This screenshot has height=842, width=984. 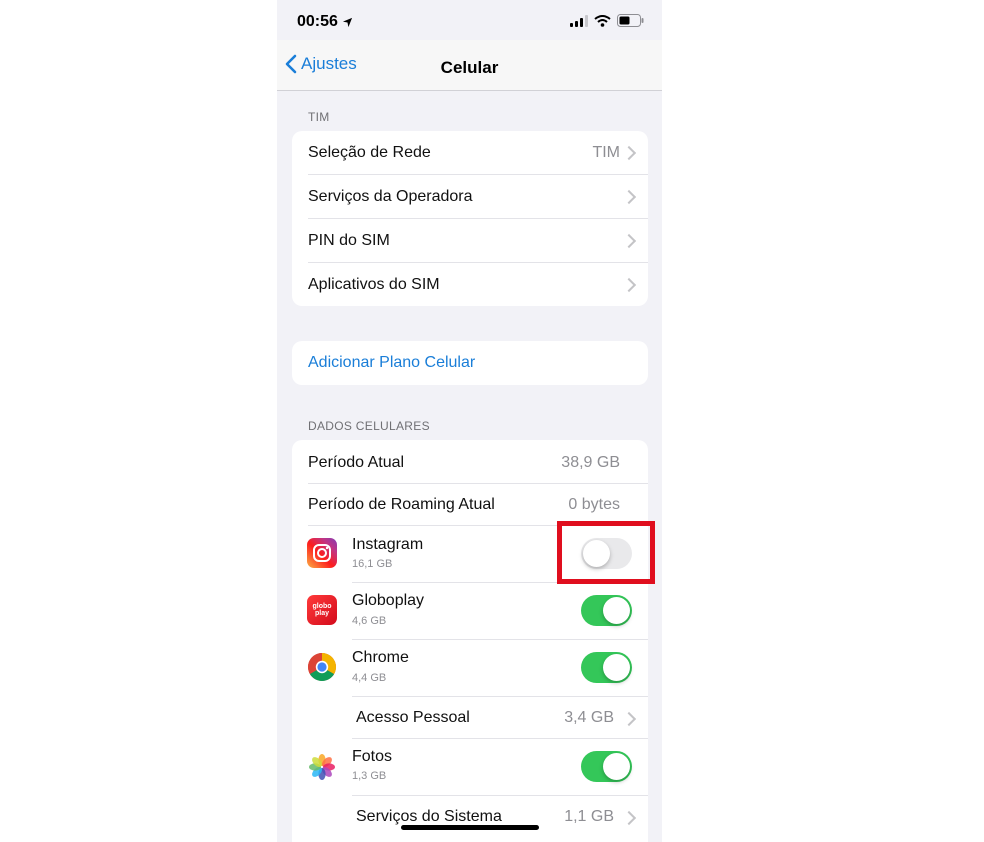 I want to click on wifi-icon, so click(x=602, y=20).